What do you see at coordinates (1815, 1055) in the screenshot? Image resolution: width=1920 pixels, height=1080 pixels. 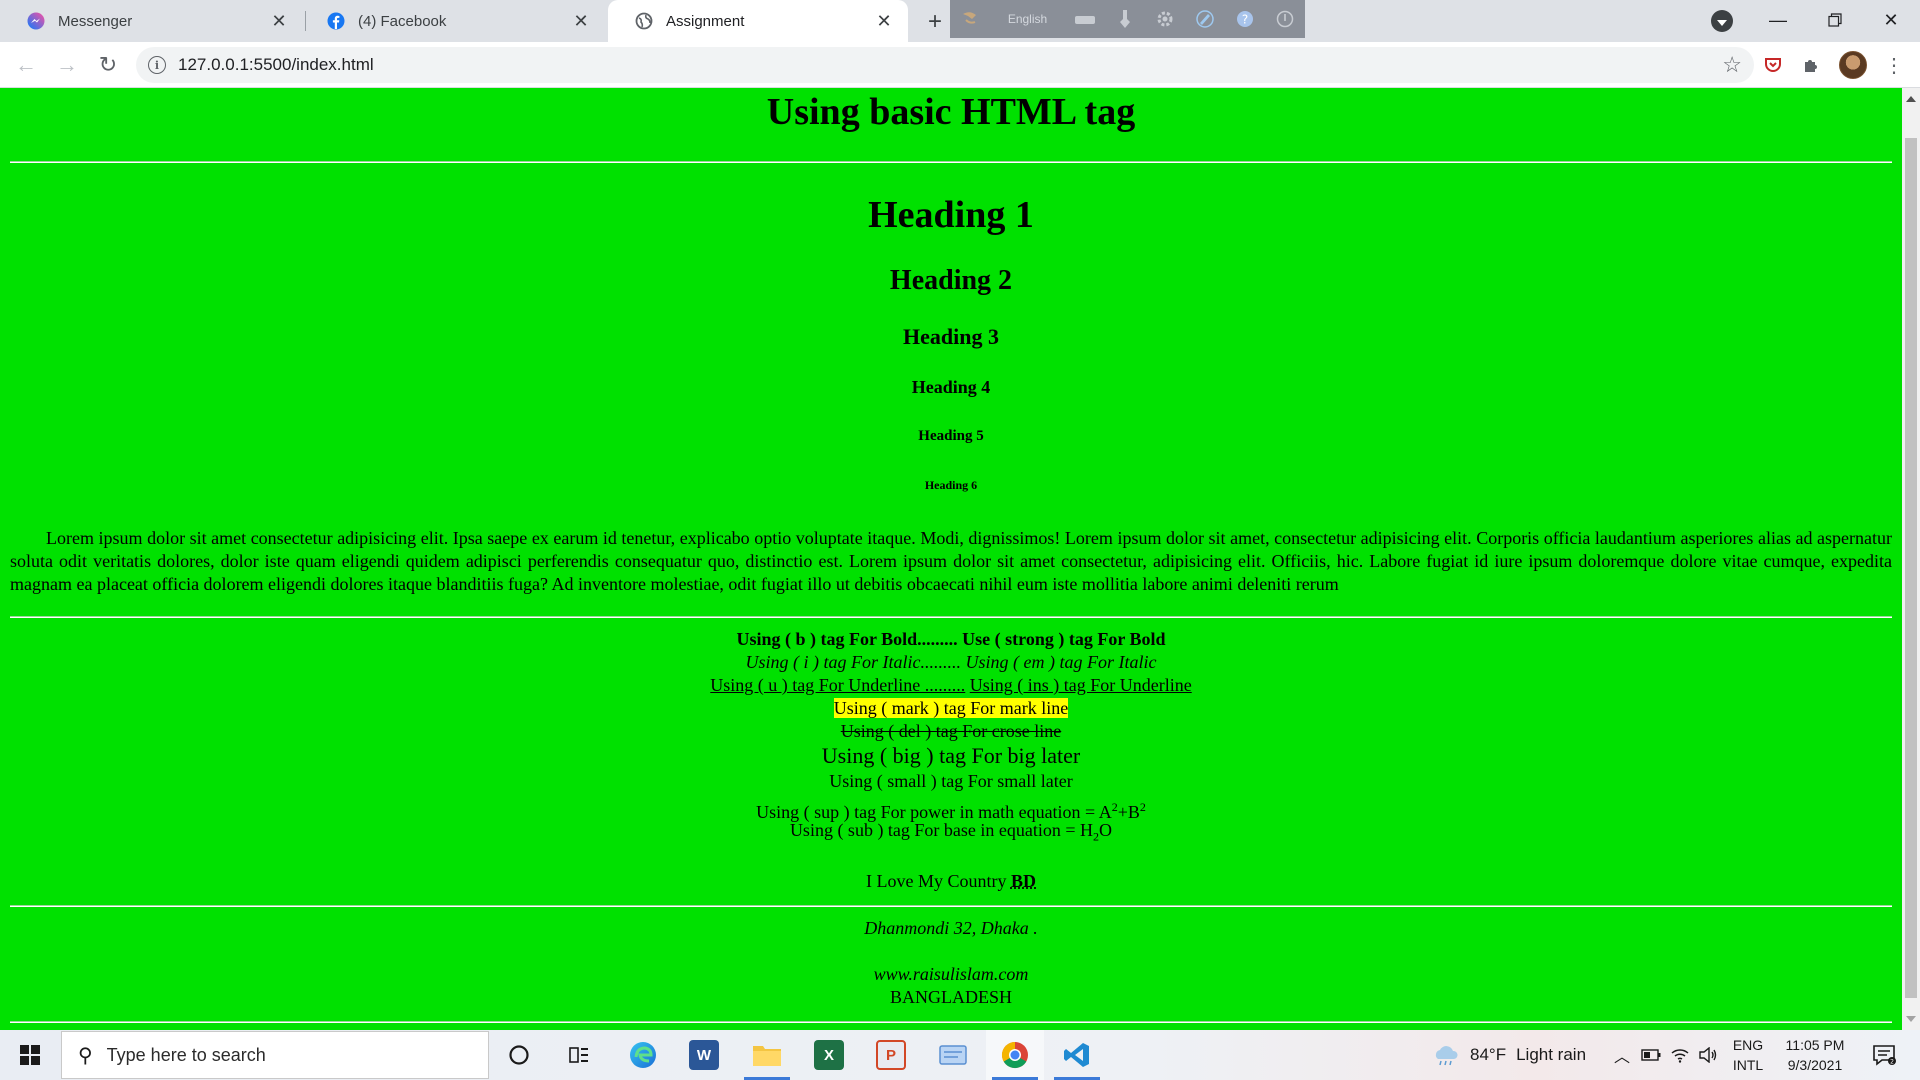 I see `clock: 11:05 PM 9/3/2021` at bounding box center [1815, 1055].